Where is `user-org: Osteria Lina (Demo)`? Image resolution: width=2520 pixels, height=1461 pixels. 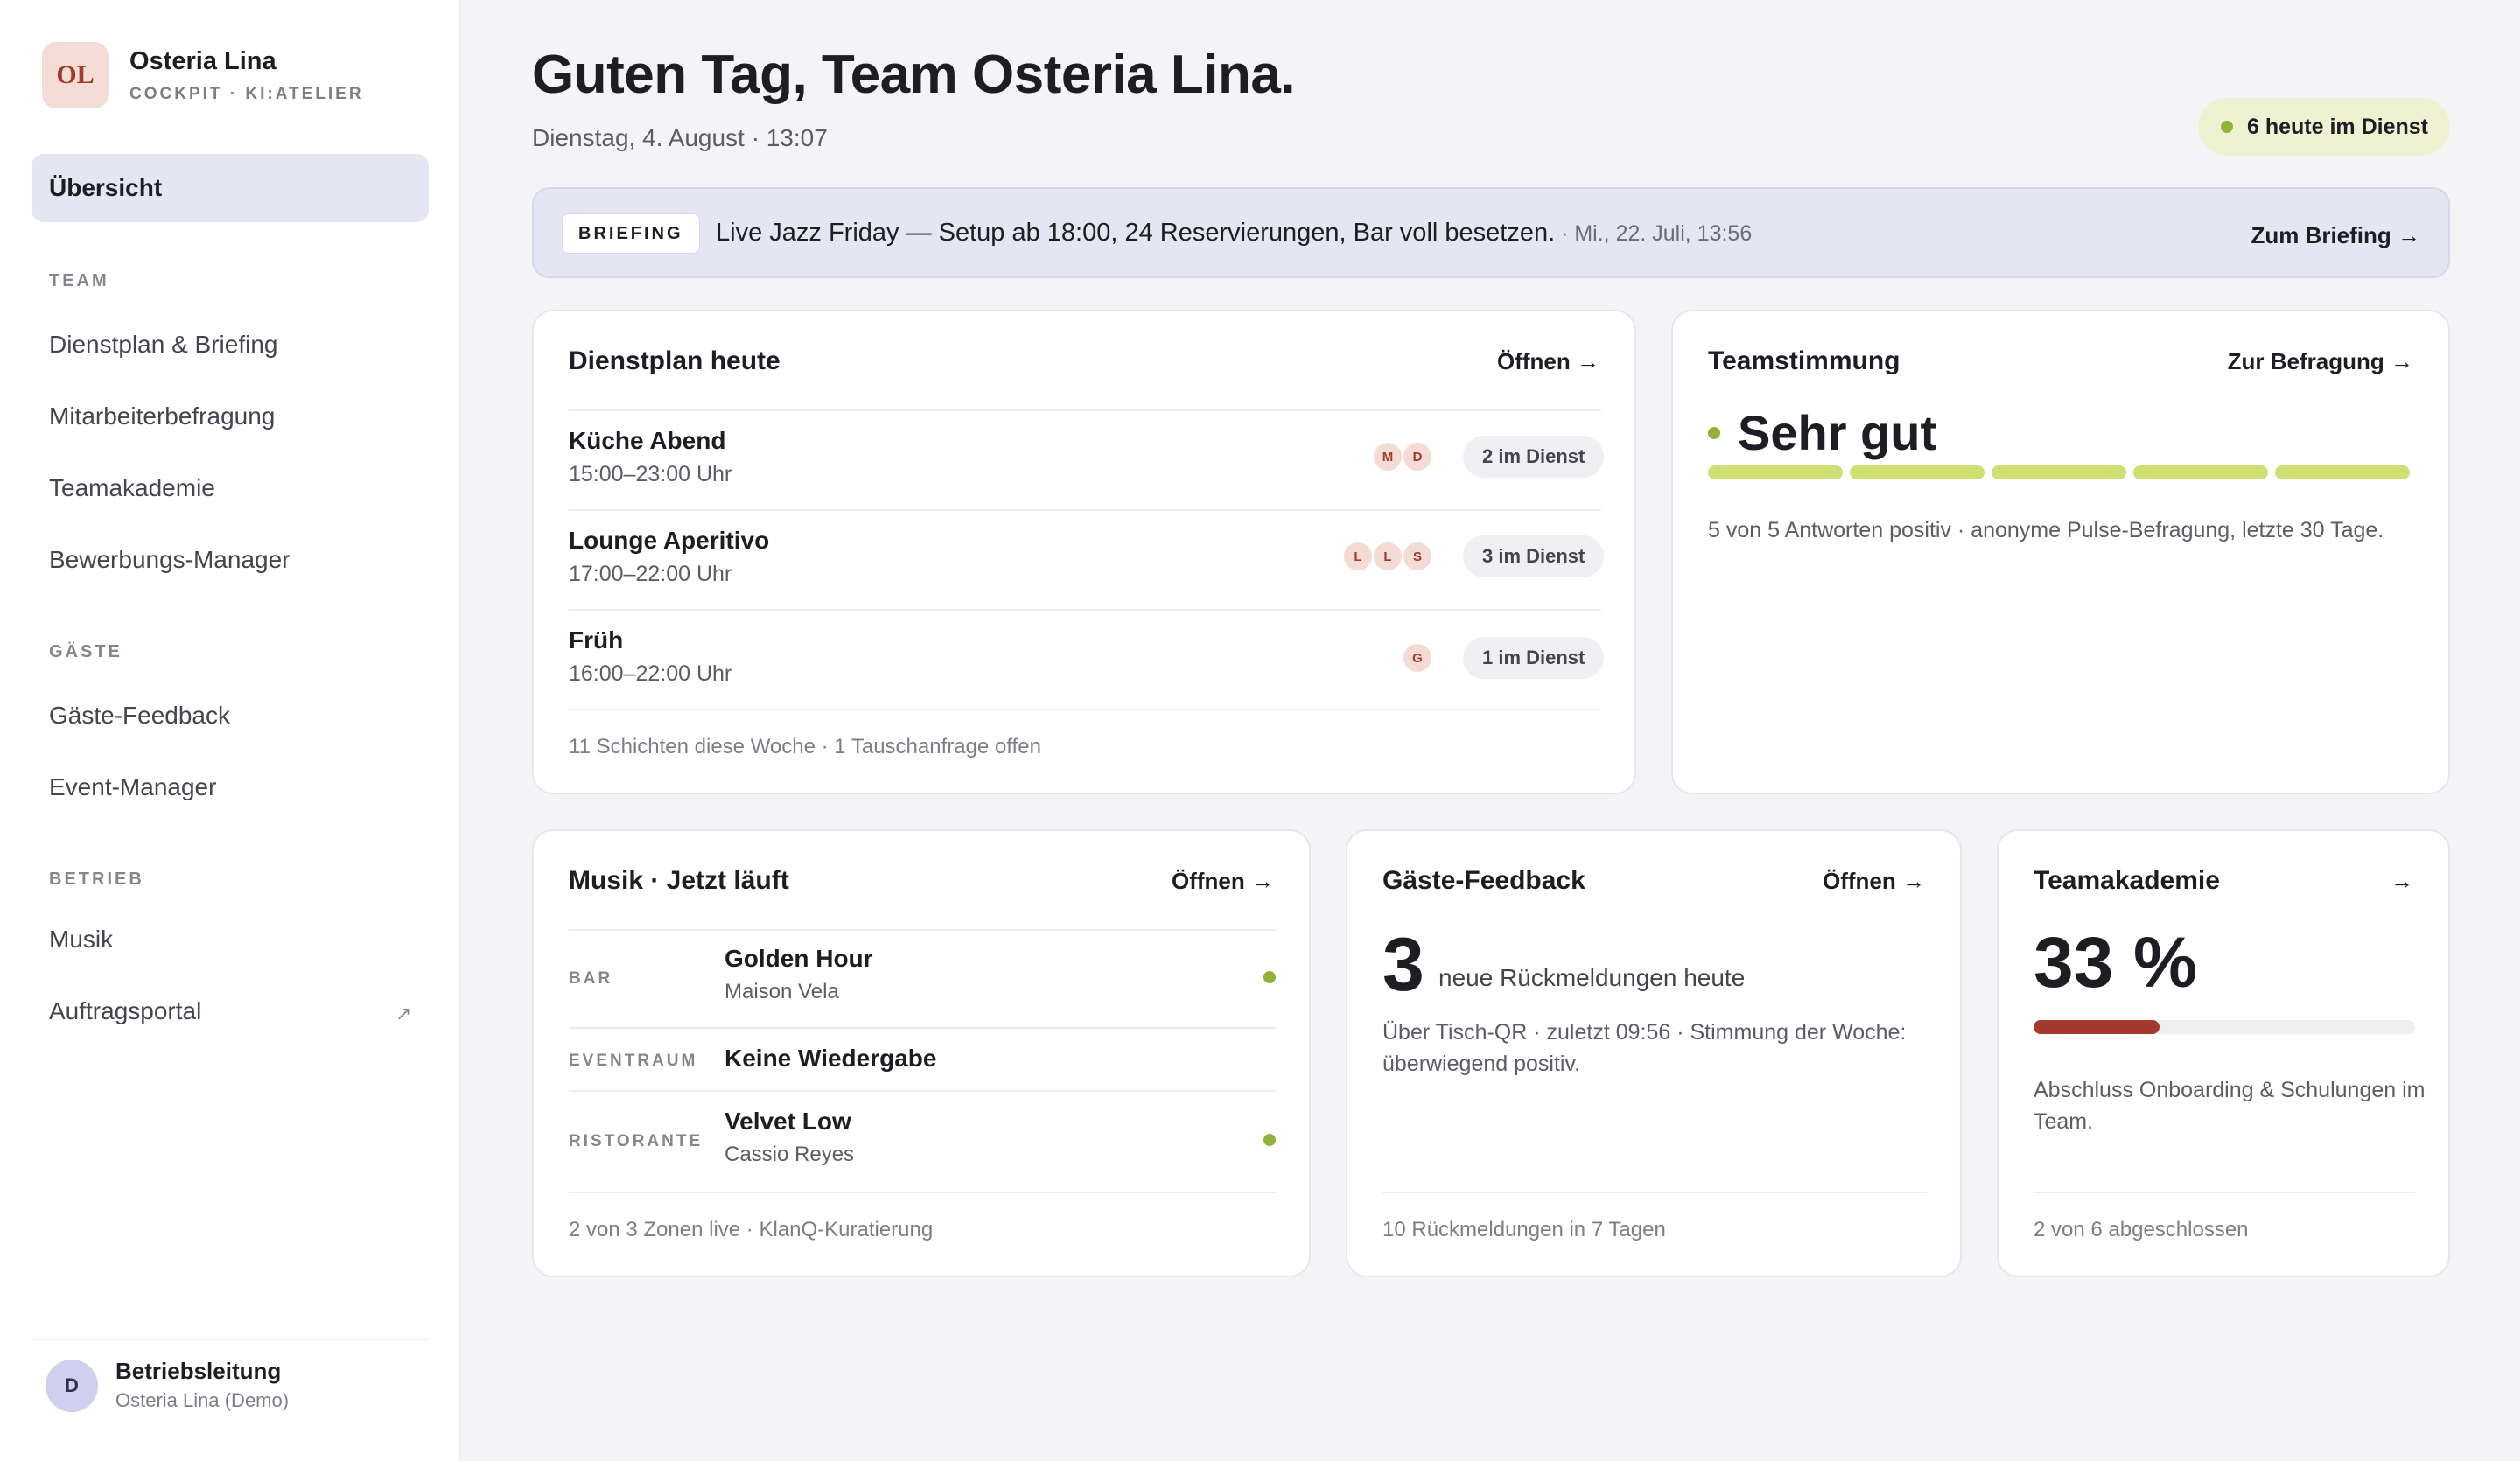
user-org: Osteria Lina (Demo) is located at coordinates (203, 1400).